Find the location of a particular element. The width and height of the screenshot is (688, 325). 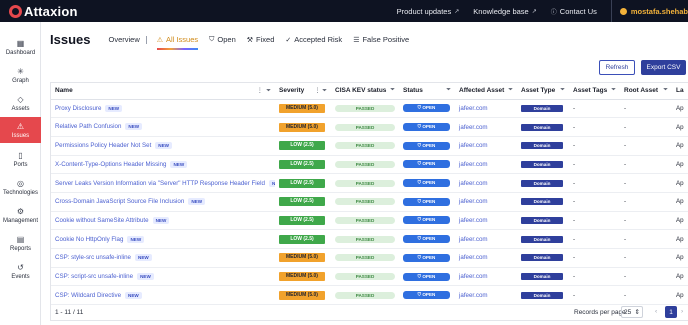

issue-name-cell: Permissions Policy Header Not Set NEW is located at coordinates (163, 146).